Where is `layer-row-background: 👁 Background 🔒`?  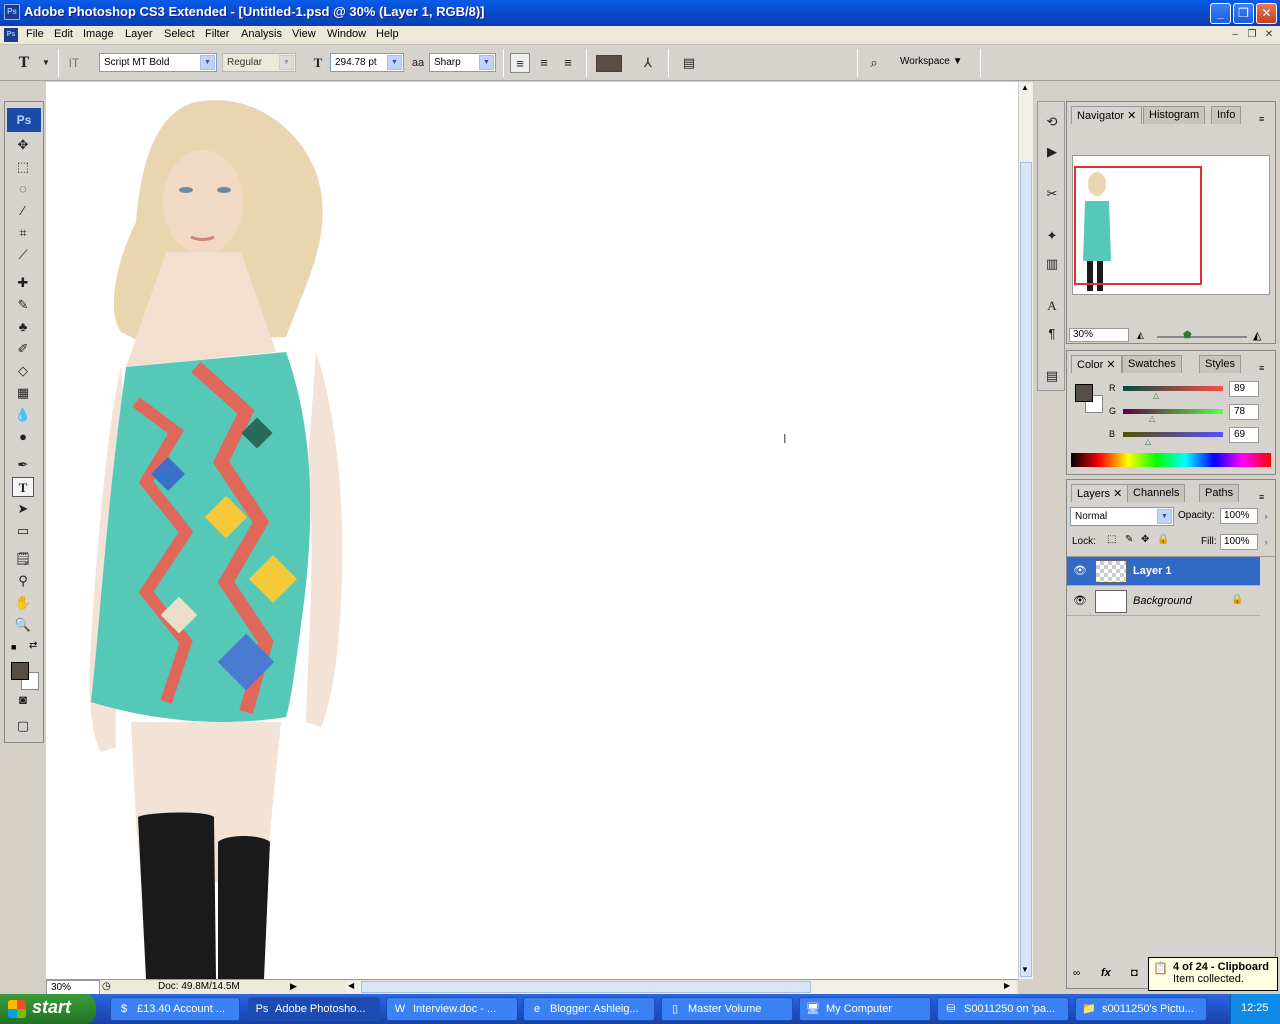
layer-row-background: 👁 Background 🔒 is located at coordinates (1163, 601).